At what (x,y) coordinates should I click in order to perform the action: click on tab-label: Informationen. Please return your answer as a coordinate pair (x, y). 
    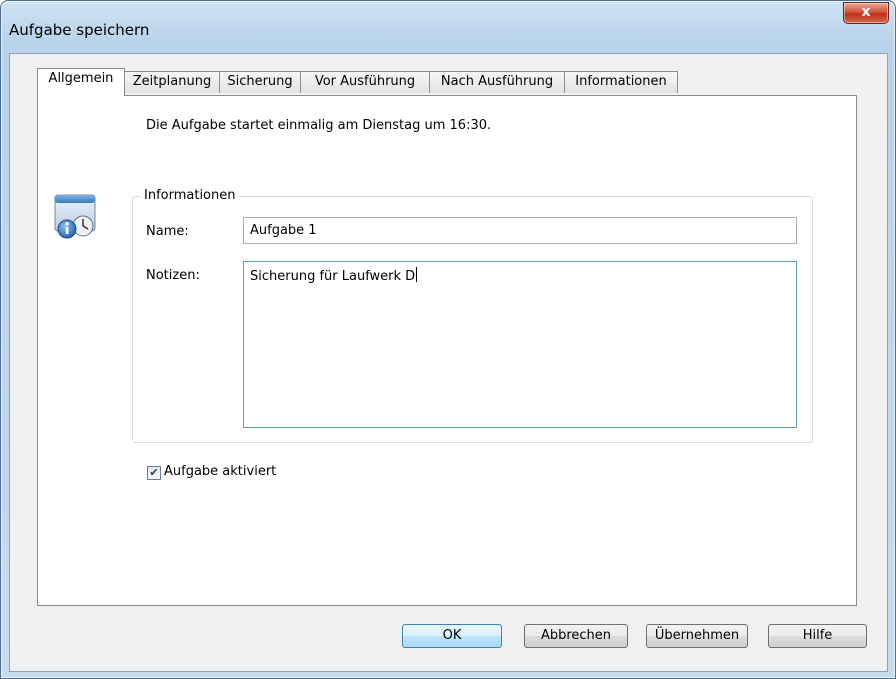
    Looking at the image, I should click on (621, 81).